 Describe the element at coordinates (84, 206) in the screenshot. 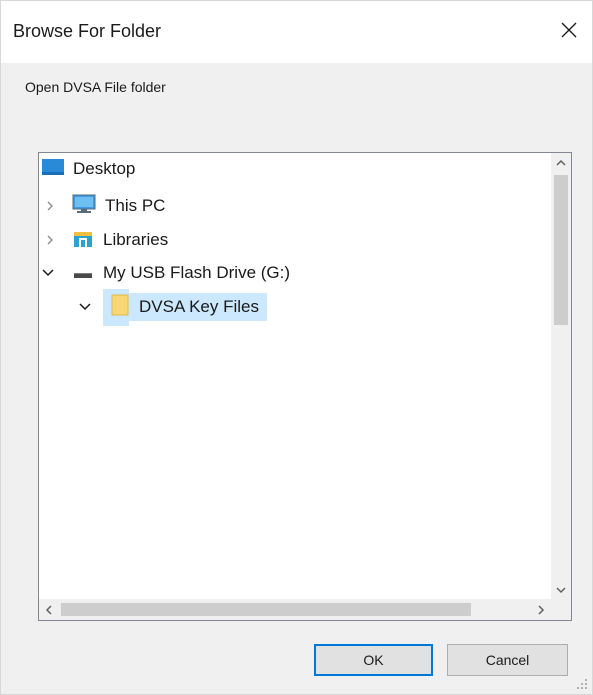

I see `computer-icon` at that location.